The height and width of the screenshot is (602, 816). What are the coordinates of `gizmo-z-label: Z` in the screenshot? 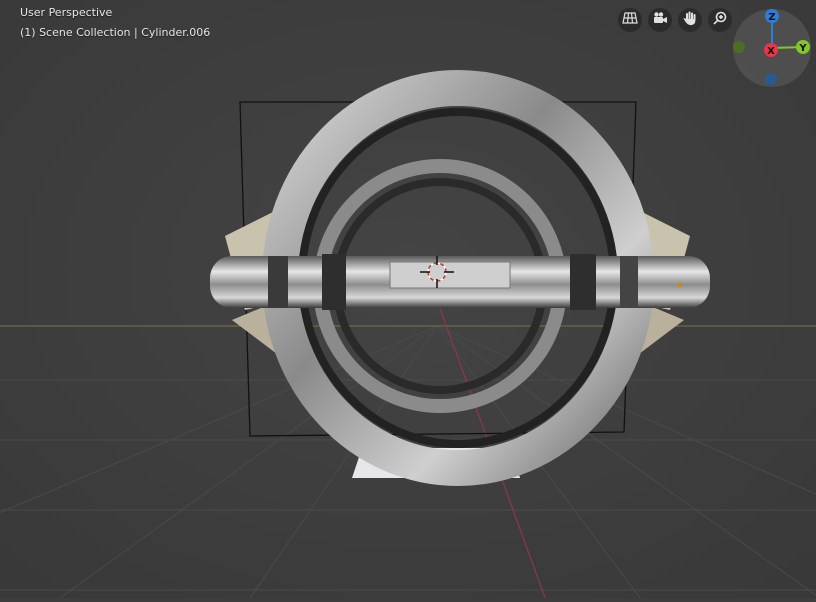 It's located at (771, 17).